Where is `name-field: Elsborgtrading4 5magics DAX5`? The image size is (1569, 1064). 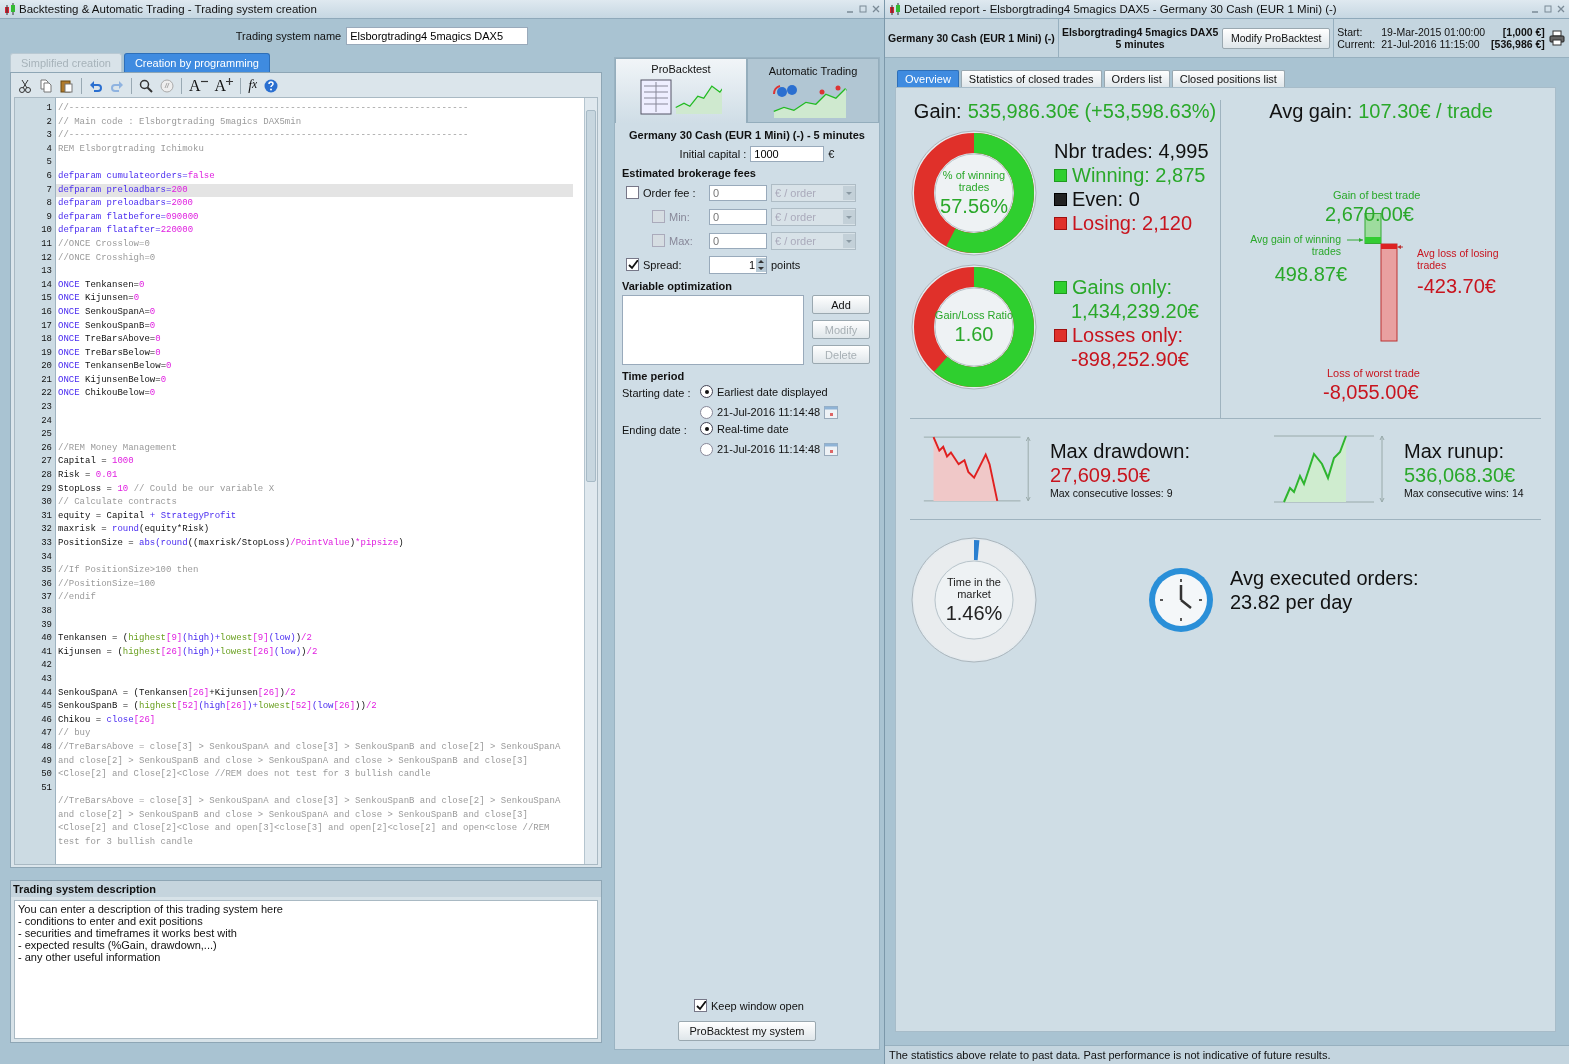 name-field: Elsborgtrading4 5magics DAX5 is located at coordinates (437, 36).